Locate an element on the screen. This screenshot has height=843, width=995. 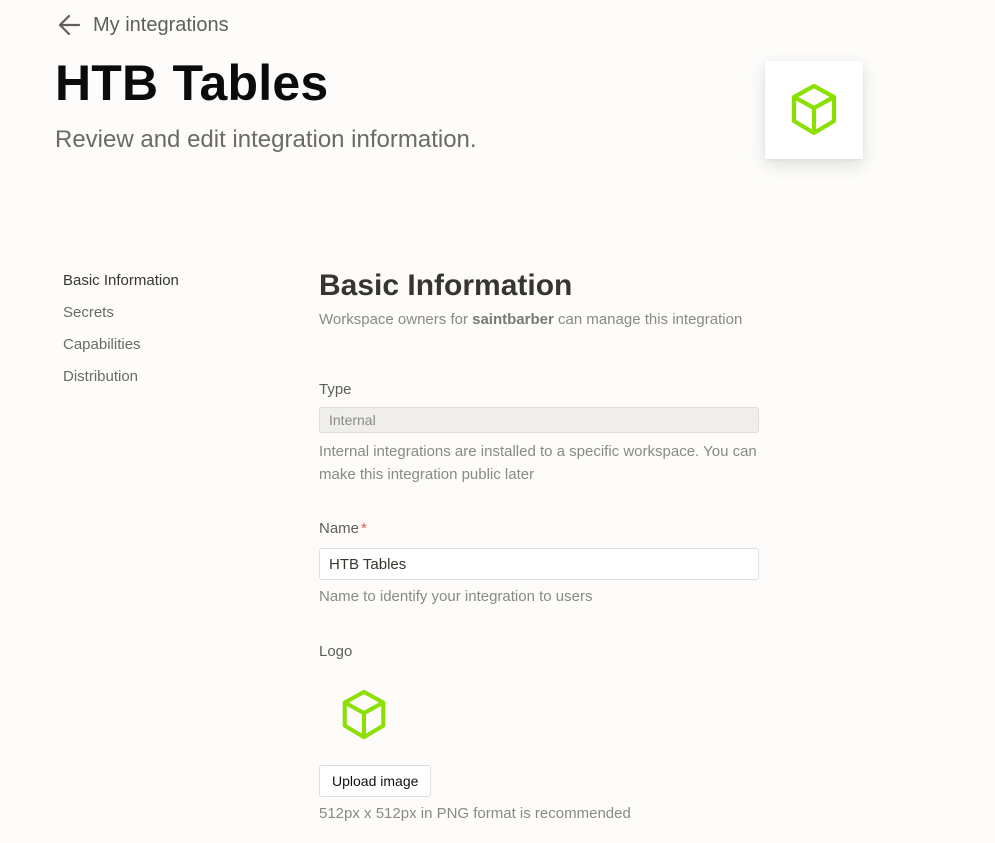
required-asterisk: * is located at coordinates (364, 528).